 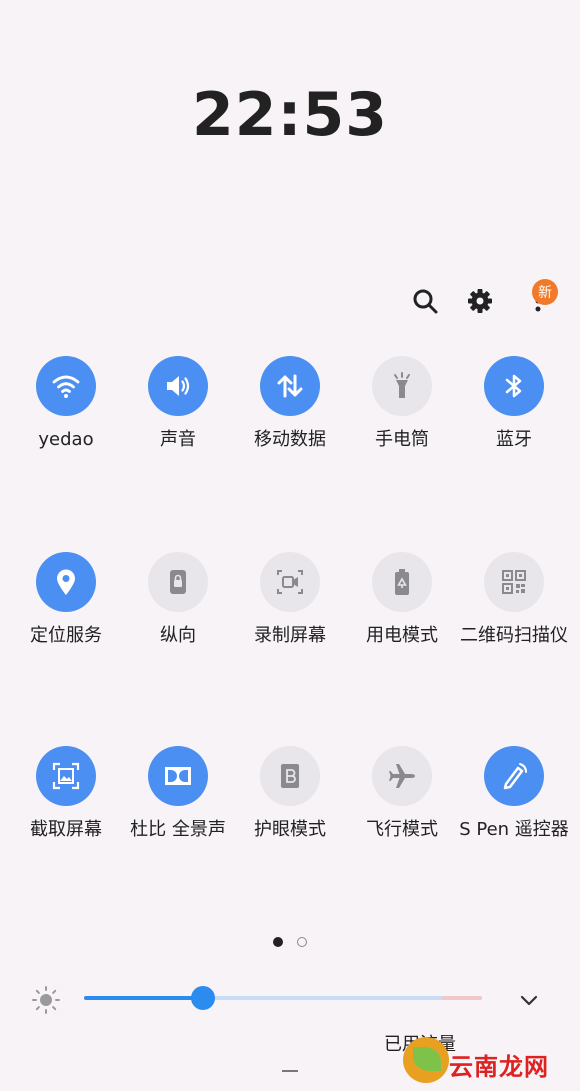 What do you see at coordinates (66, 439) in the screenshot?
I see `tile-label: yedao` at bounding box center [66, 439].